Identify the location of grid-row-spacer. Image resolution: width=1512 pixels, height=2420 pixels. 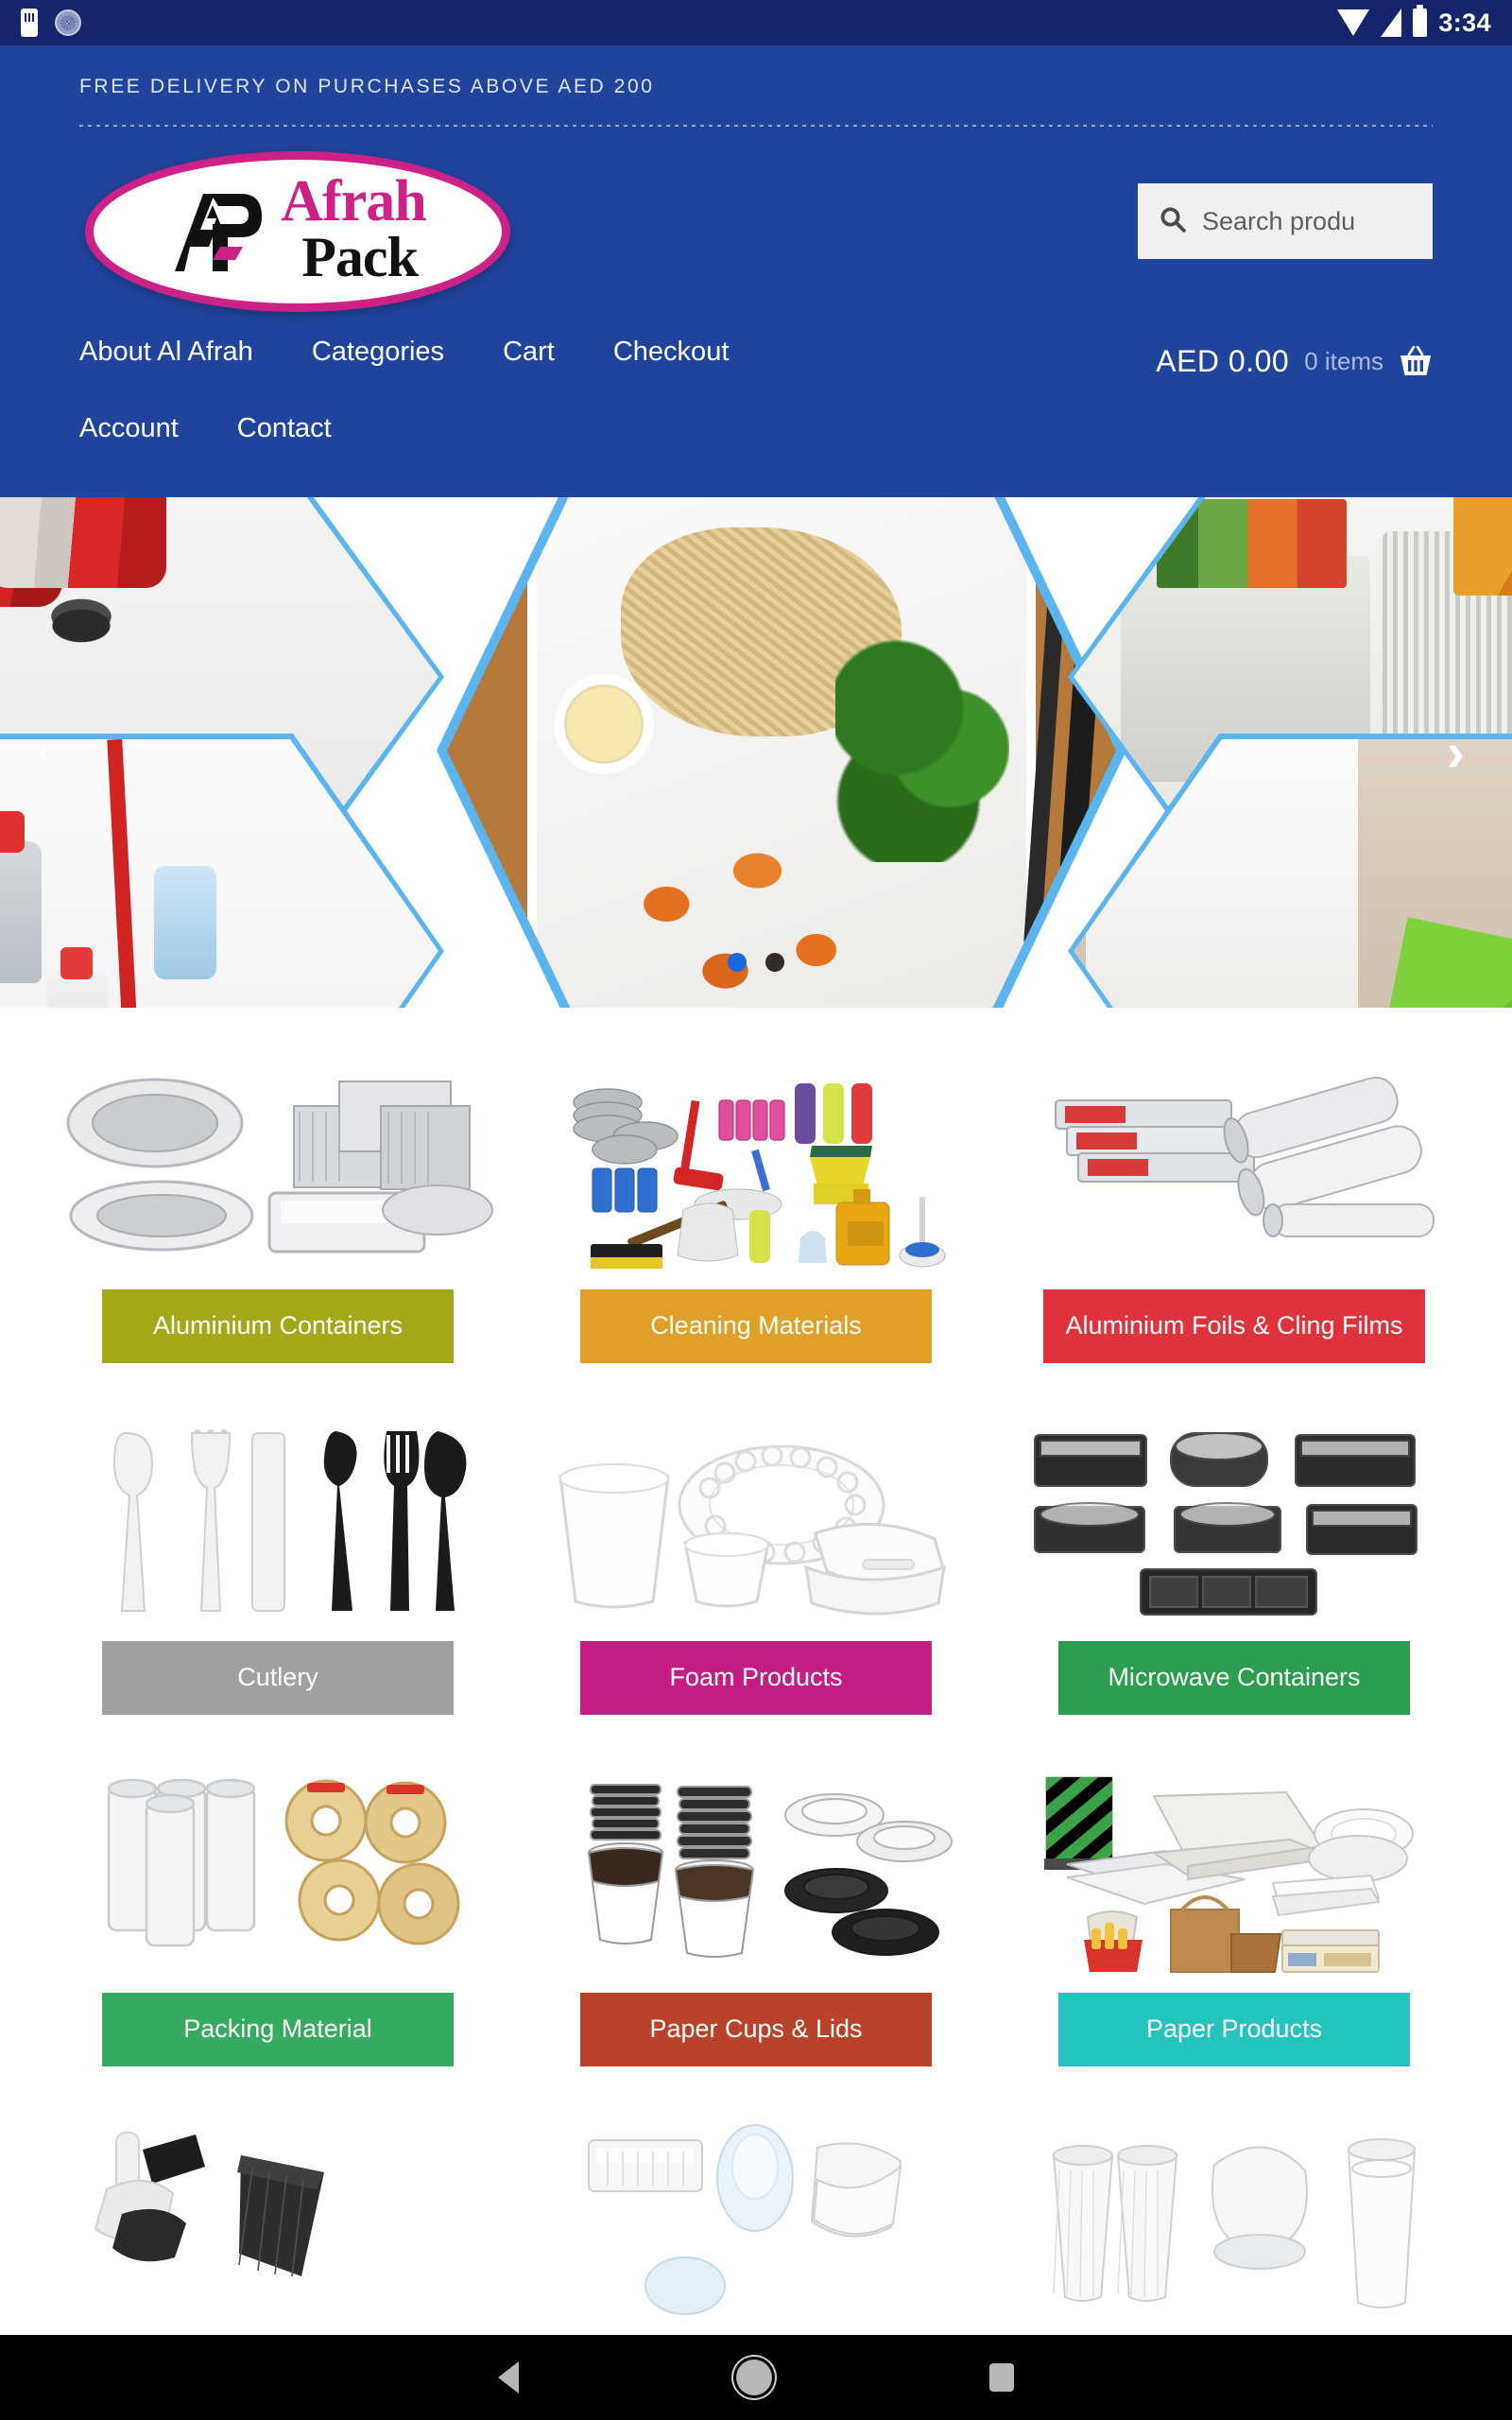
(278, 1388).